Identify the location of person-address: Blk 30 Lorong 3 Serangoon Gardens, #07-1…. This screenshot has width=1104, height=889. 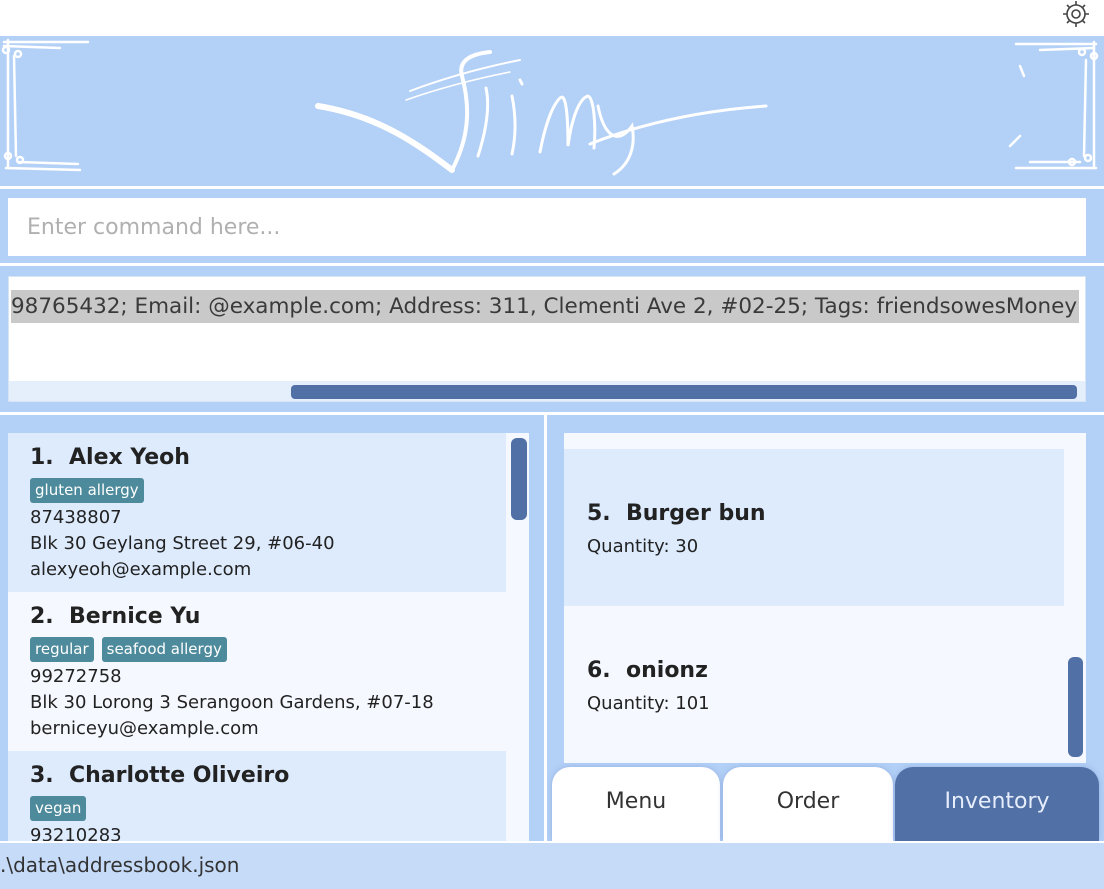
(232, 702).